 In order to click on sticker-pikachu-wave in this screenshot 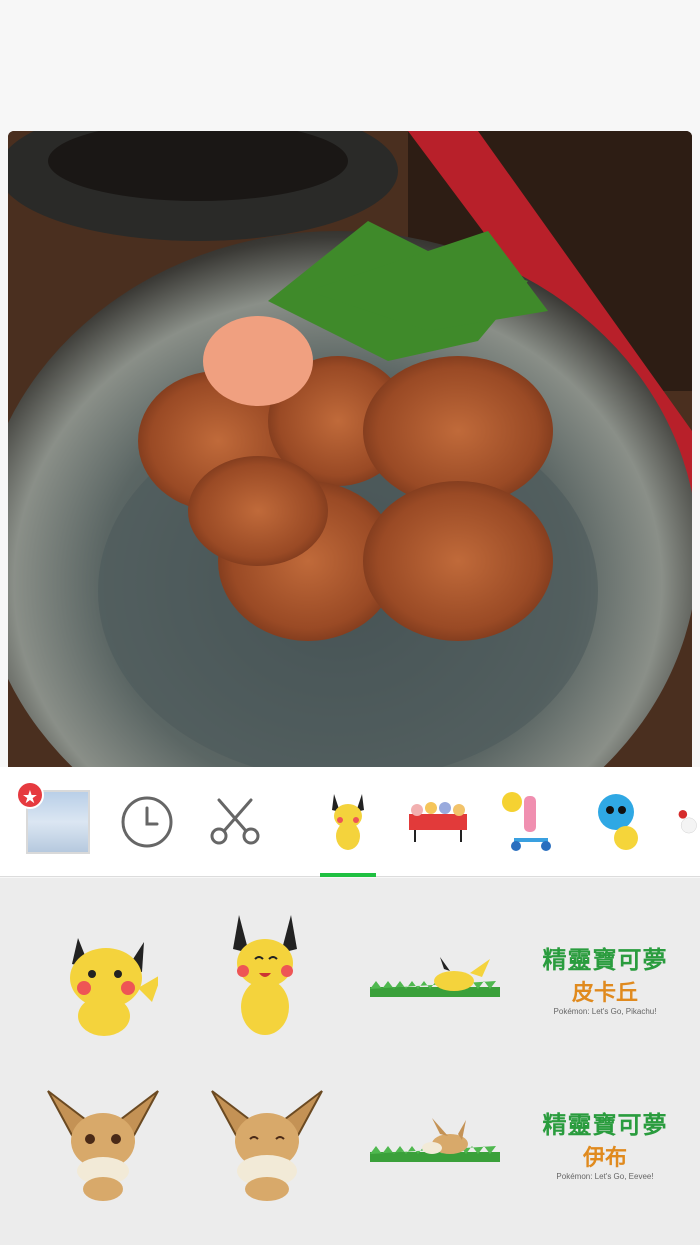, I will do `click(103, 978)`.